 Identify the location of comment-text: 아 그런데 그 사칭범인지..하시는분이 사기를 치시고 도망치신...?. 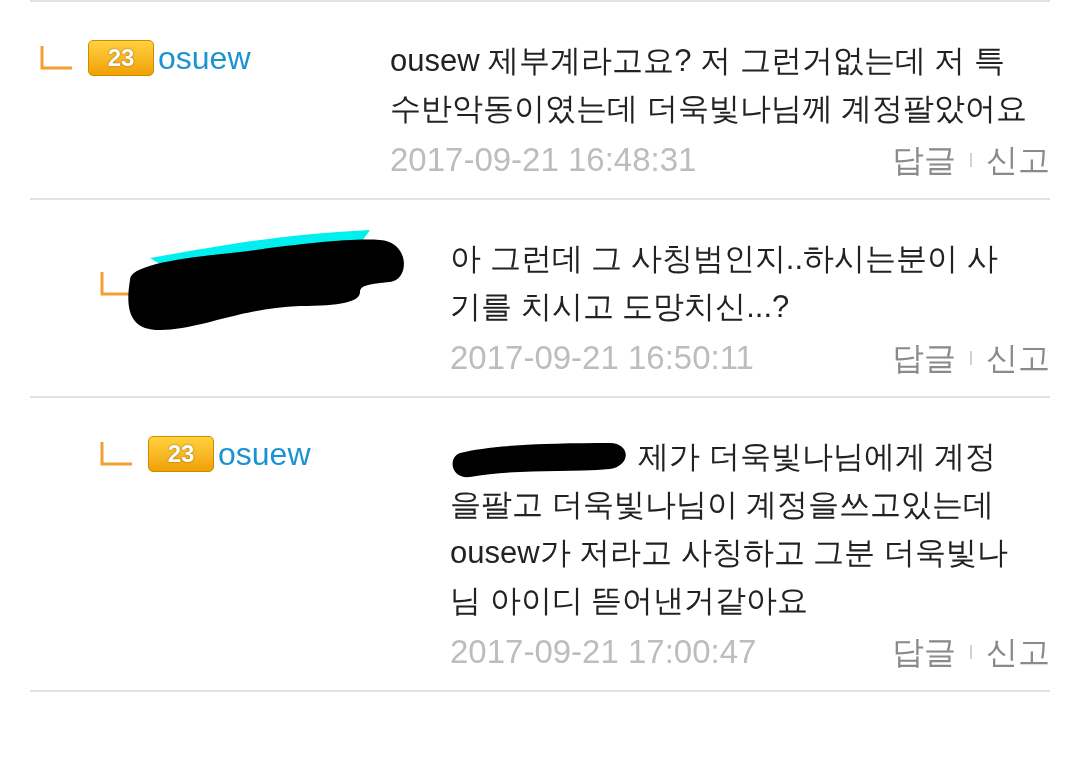
(724, 283).